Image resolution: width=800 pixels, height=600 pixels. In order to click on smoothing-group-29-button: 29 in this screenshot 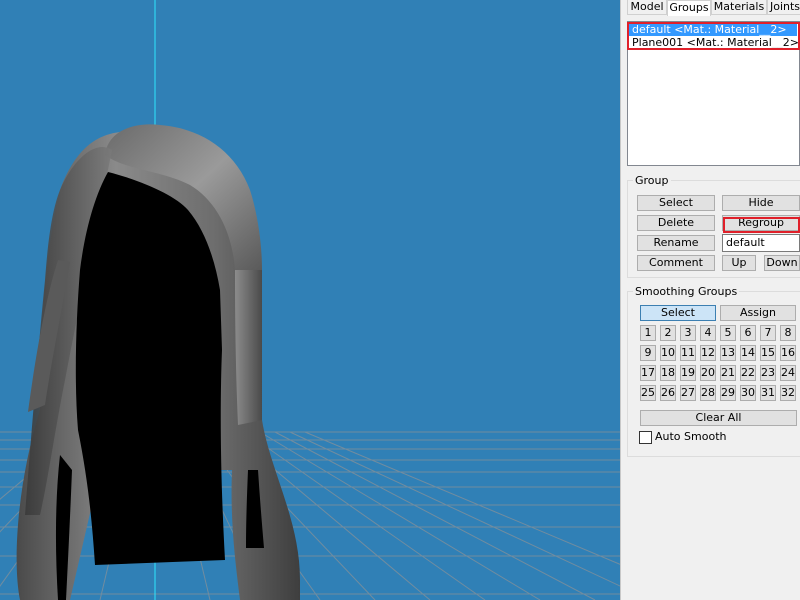, I will do `click(728, 393)`.